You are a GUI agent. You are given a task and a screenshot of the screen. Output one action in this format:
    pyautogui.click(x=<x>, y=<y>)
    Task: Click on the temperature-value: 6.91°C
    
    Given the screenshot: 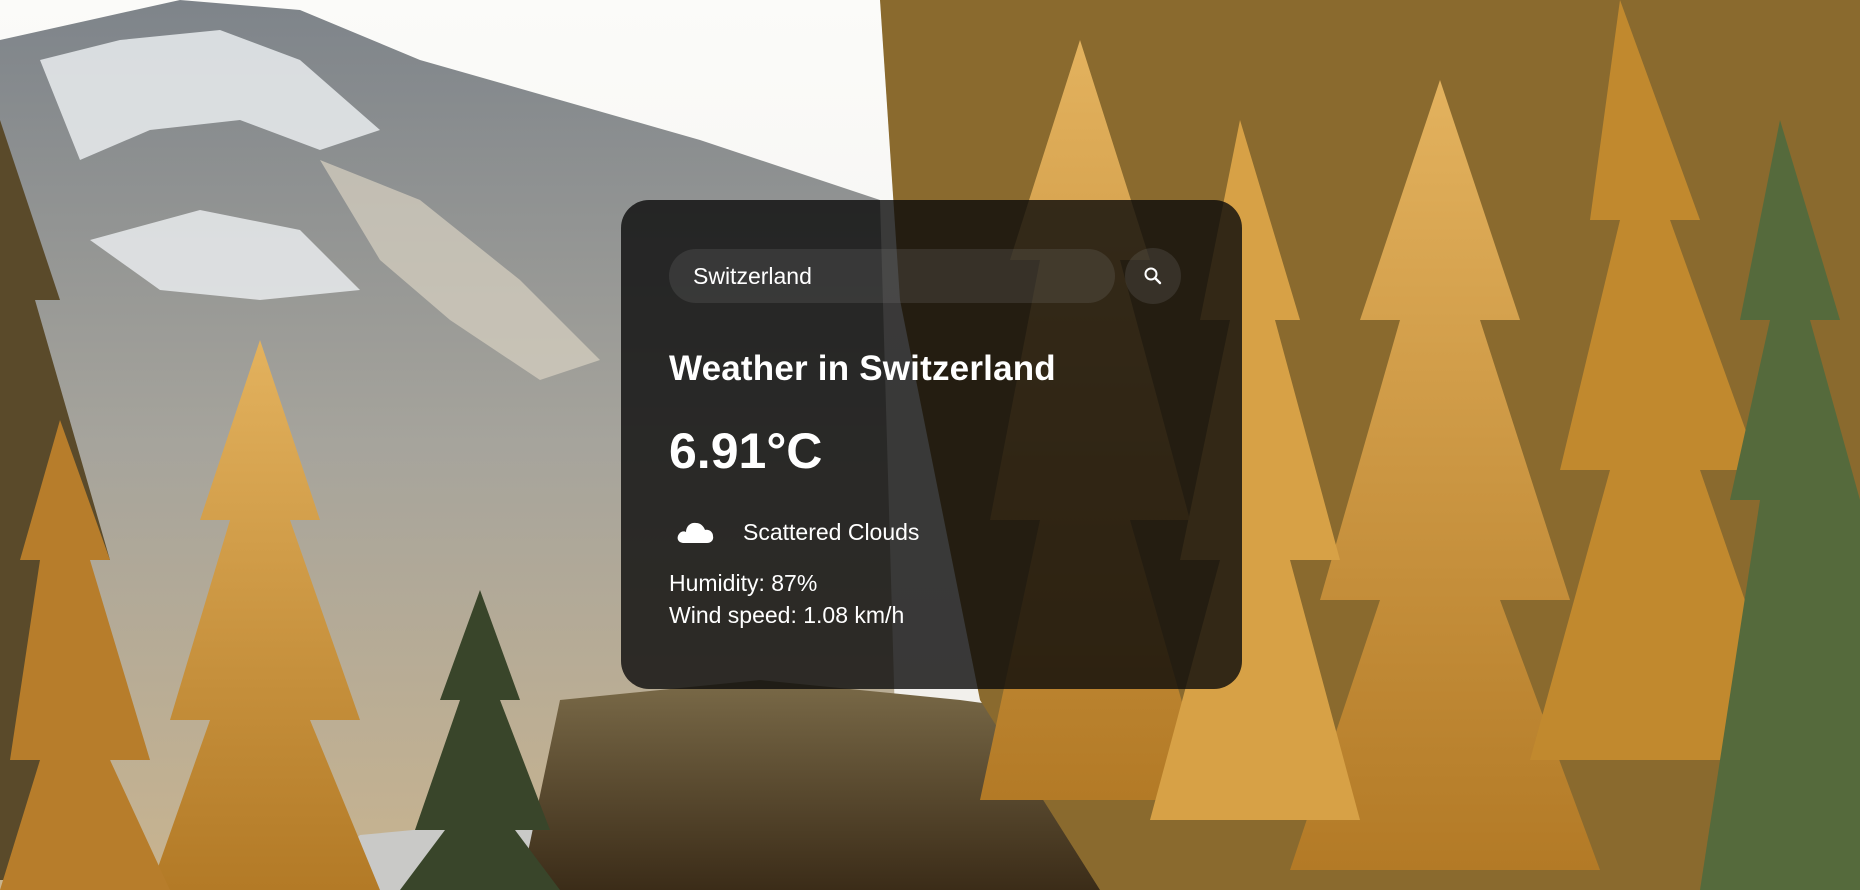 What is the action you would take?
    pyautogui.click(x=746, y=451)
    